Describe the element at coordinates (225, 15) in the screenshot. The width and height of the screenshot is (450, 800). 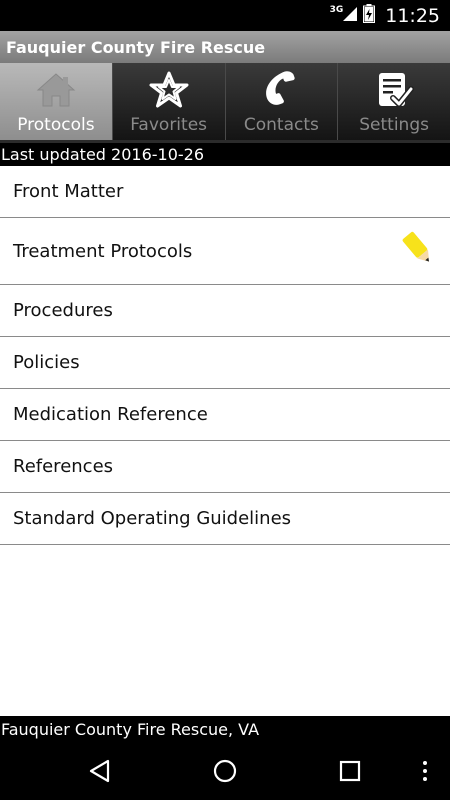
I see `status-bar: 3G 11:25` at that location.